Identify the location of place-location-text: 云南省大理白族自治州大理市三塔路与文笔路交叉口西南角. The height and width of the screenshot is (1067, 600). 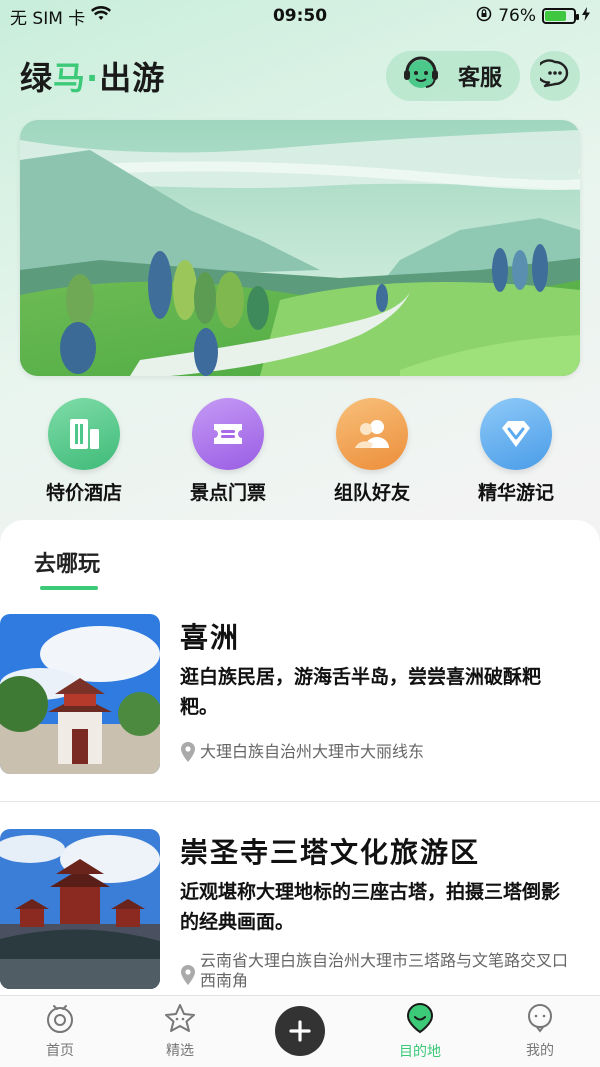
(384, 970).